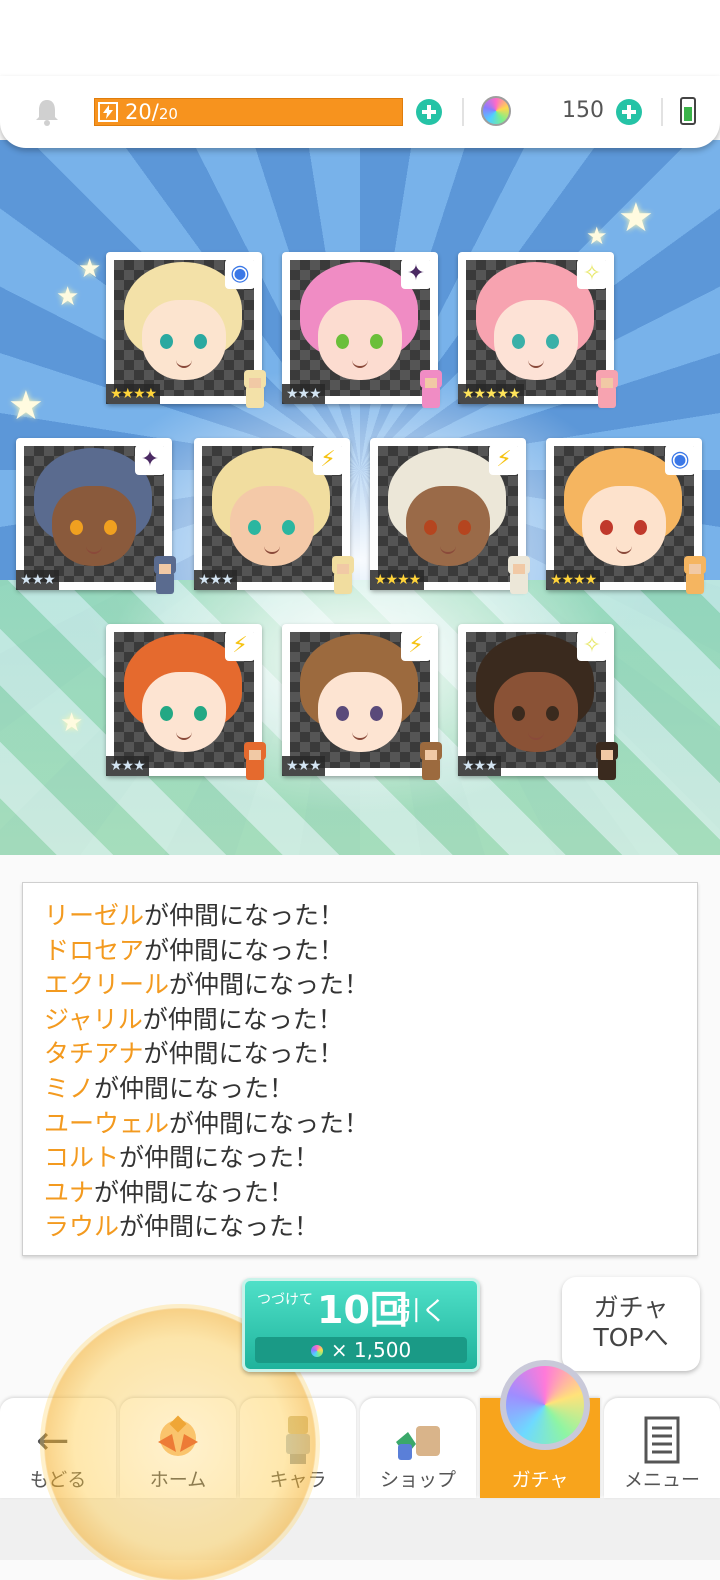 The width and height of the screenshot is (720, 1580). Describe the element at coordinates (108, 112) in the screenshot. I see `lightning-icon` at that location.